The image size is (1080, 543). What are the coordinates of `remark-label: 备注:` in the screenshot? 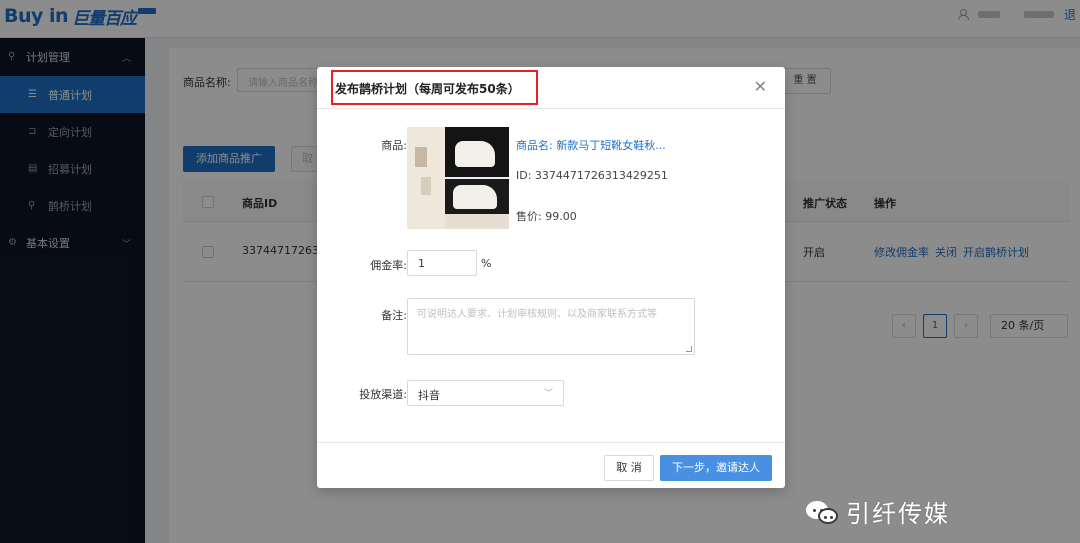 It's located at (394, 315).